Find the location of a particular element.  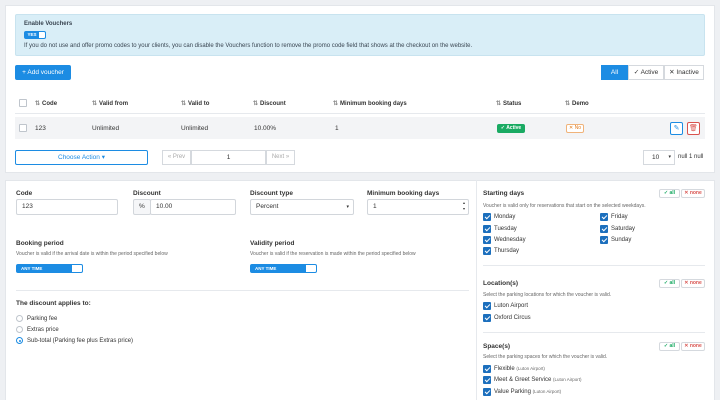

filter-active-button: ✓ Active is located at coordinates (646, 72).